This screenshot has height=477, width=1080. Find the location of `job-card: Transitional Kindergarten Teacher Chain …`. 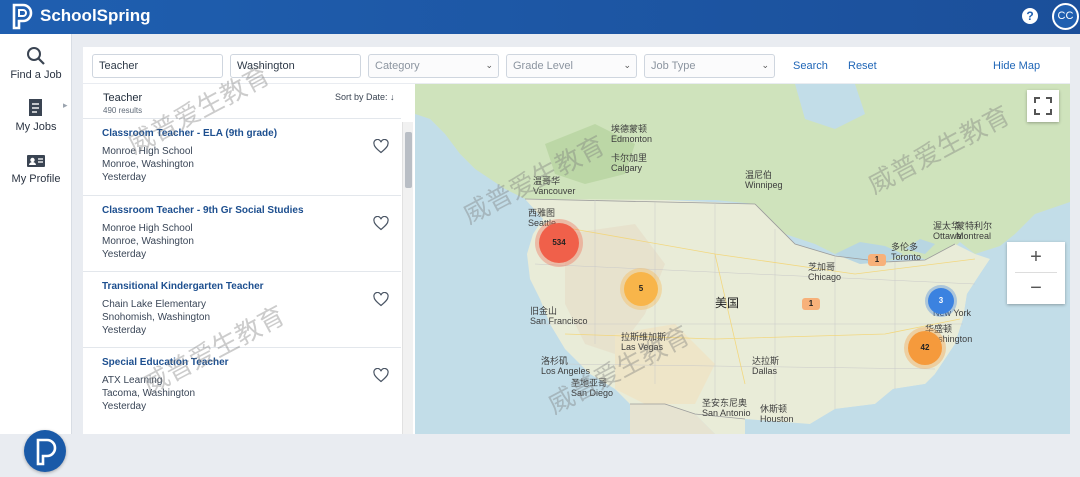

job-card: Transitional Kindergarten Teacher Chain … is located at coordinates (242, 309).